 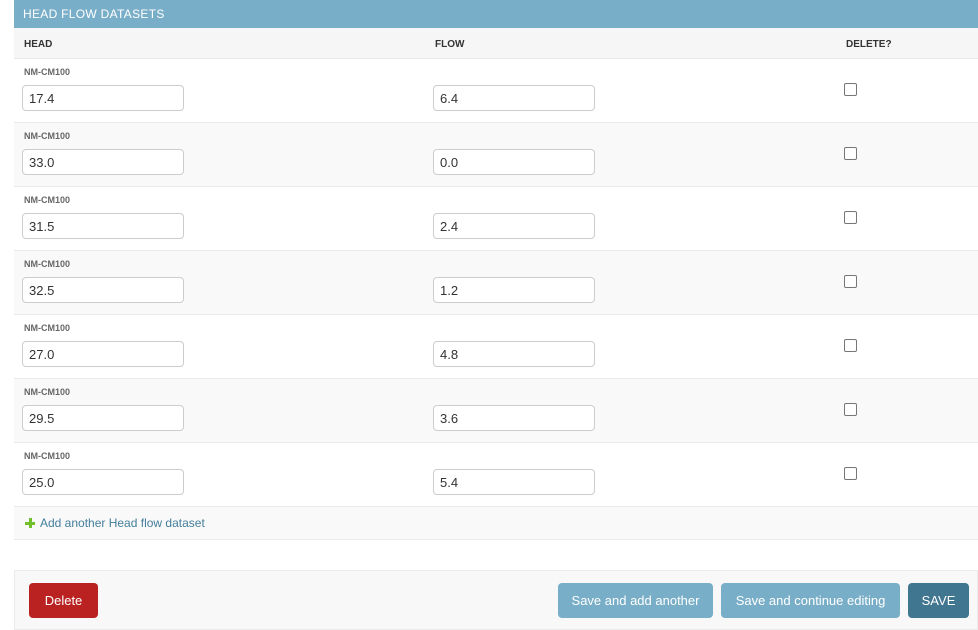 I want to click on column-header-flow: FLOW, so click(x=450, y=44).